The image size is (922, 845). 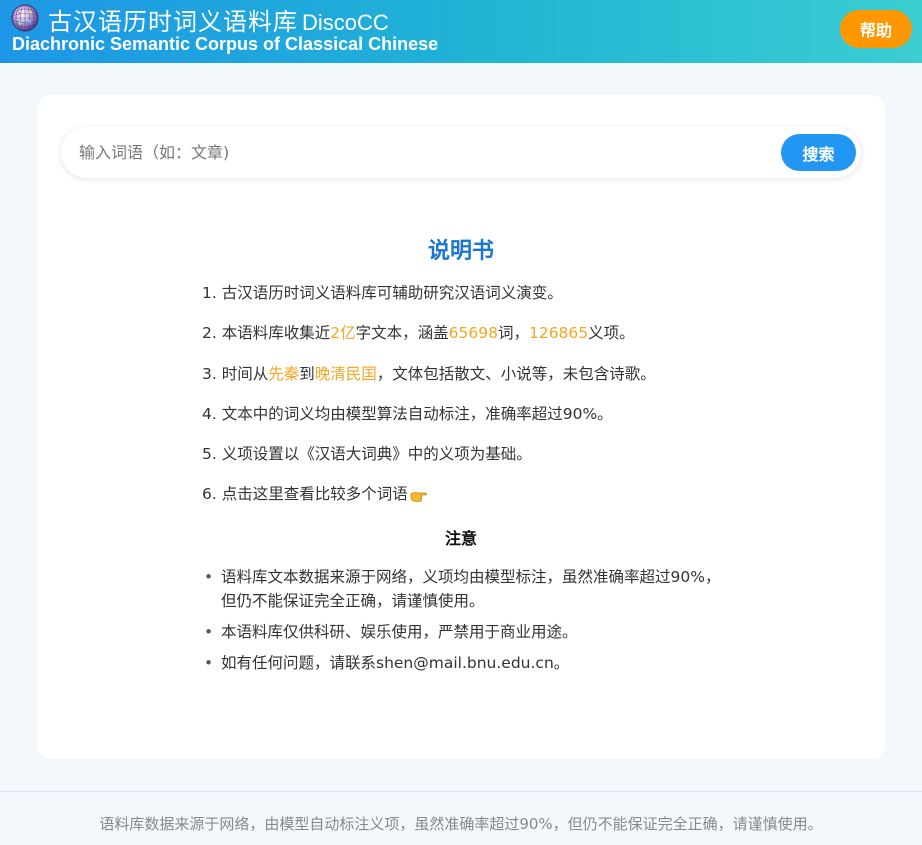 What do you see at coordinates (284, 373) in the screenshot?
I see `period-start-highlight: 先秦` at bounding box center [284, 373].